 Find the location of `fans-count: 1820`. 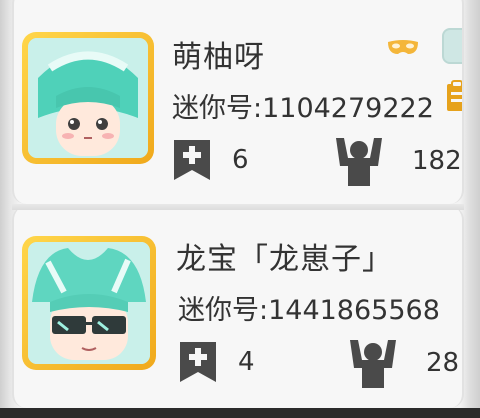

fans-count: 1820 is located at coordinates (437, 161).